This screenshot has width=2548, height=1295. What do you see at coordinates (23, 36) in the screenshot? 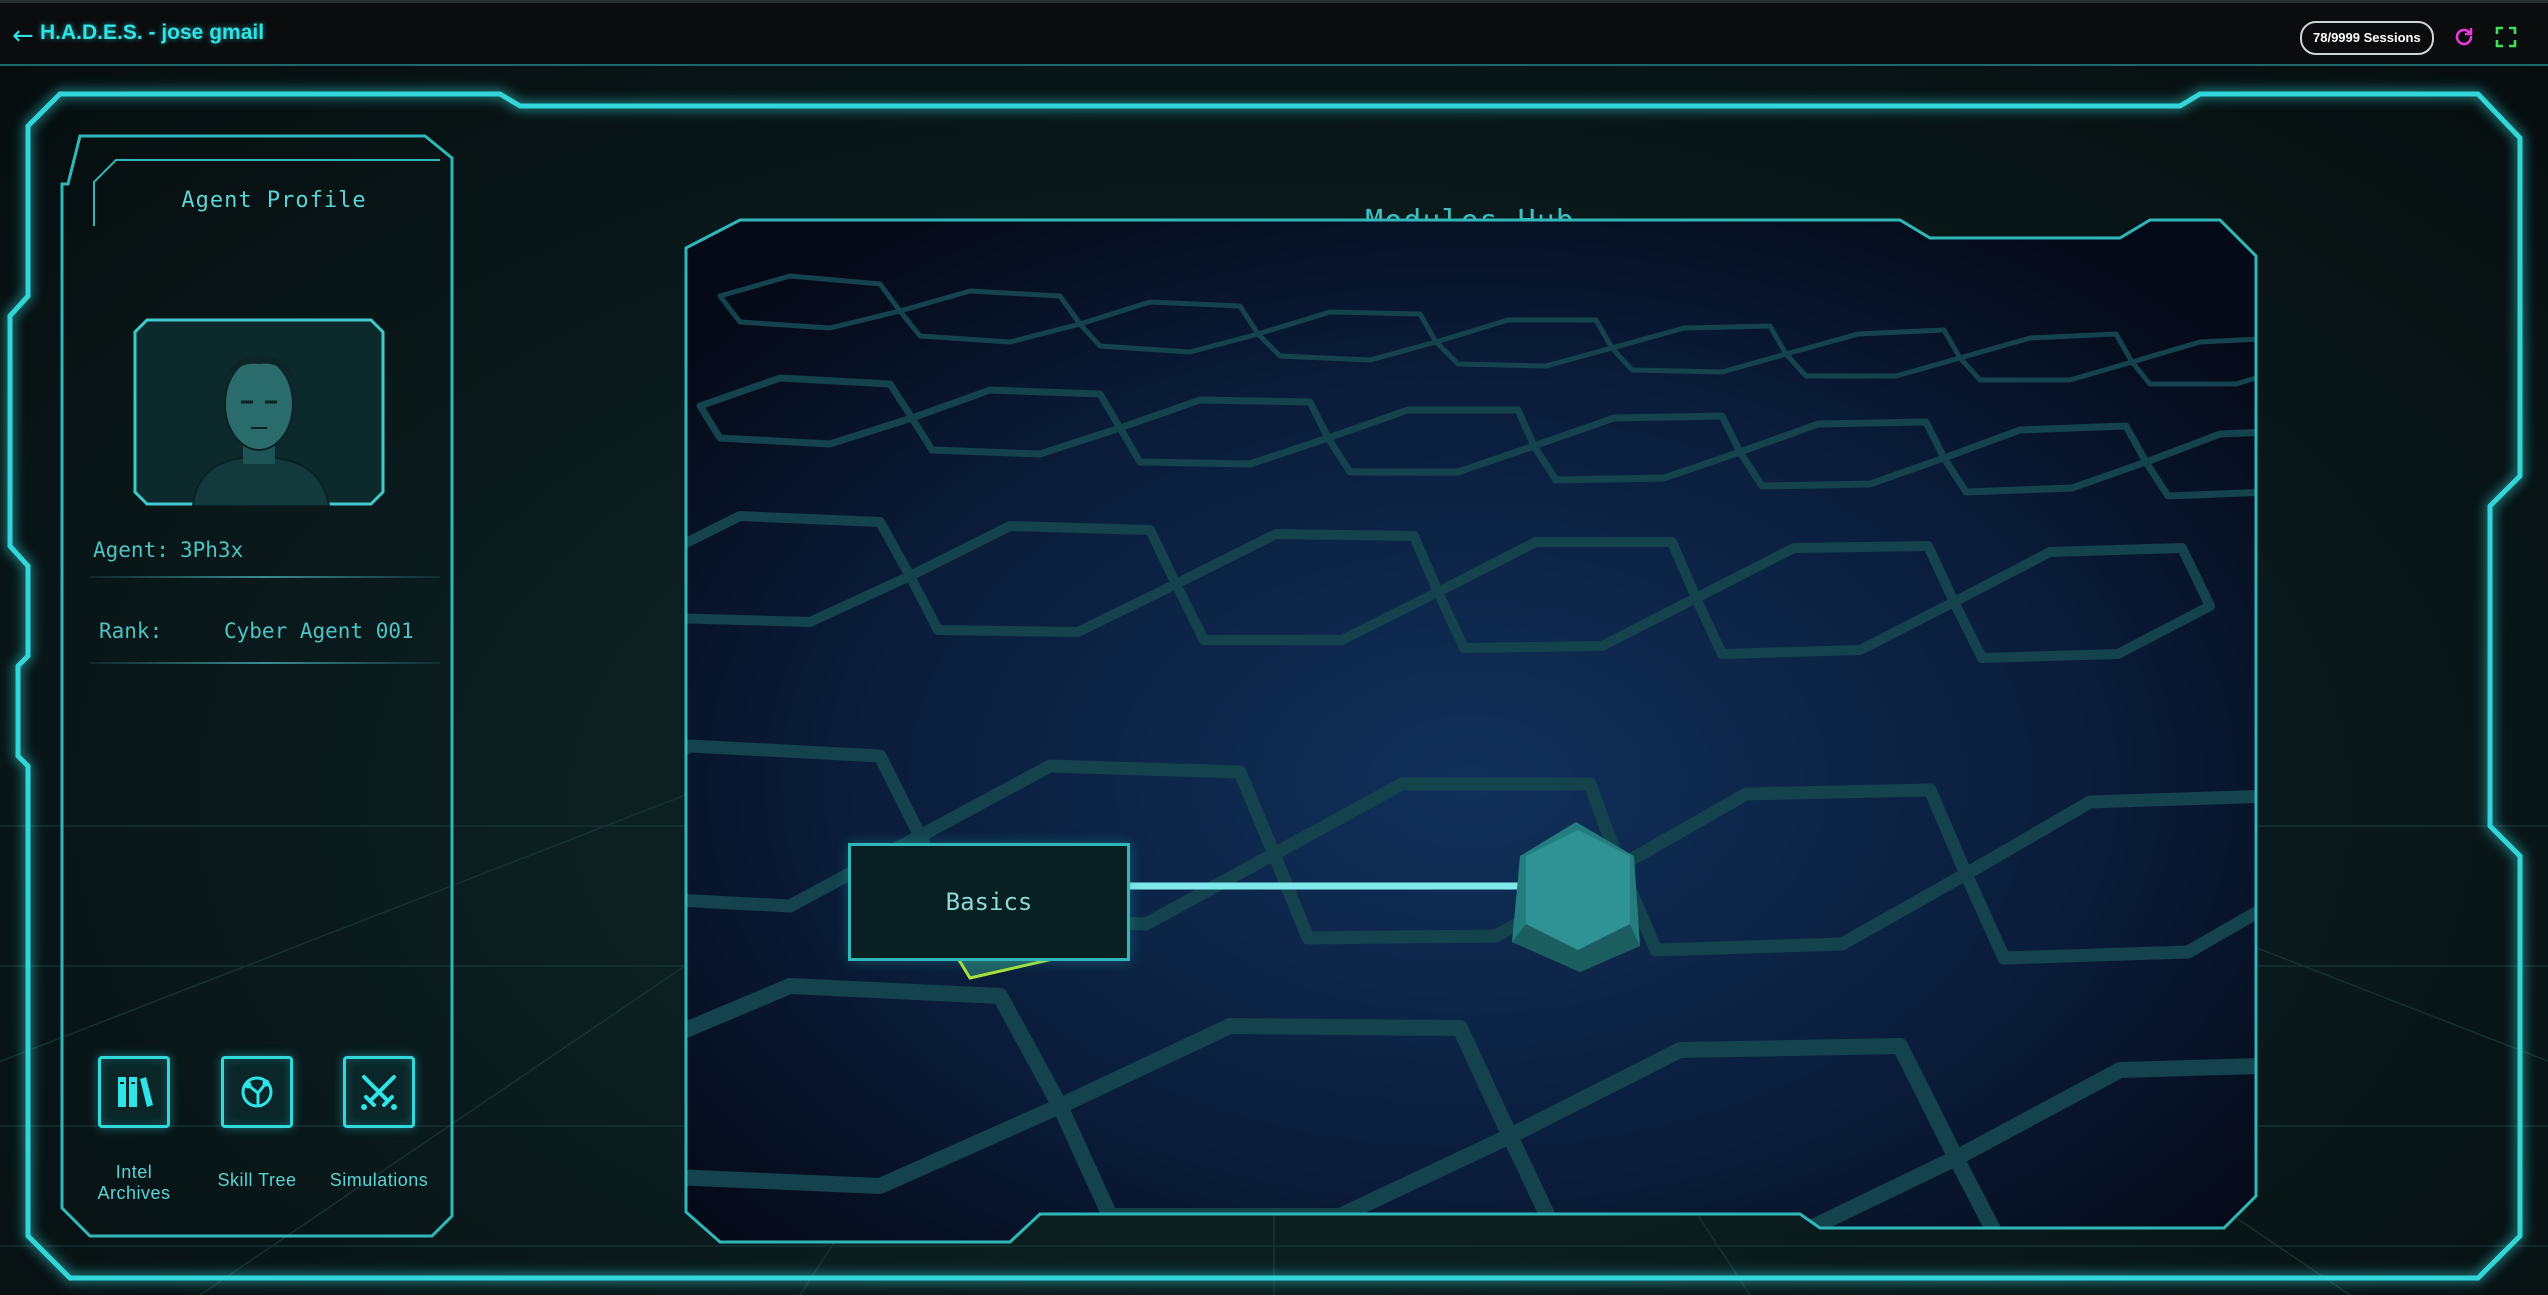
I see `arrow-left-icon: ←` at bounding box center [23, 36].